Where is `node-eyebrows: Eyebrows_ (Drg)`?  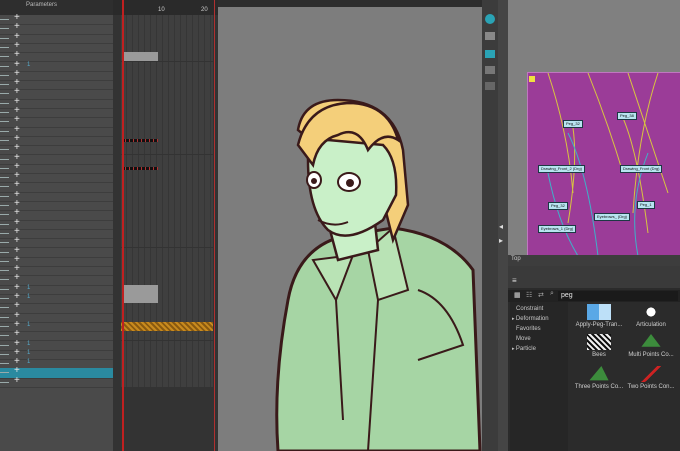
node-eyebrows: Eyebrows_ (Drg) is located at coordinates (612, 217).